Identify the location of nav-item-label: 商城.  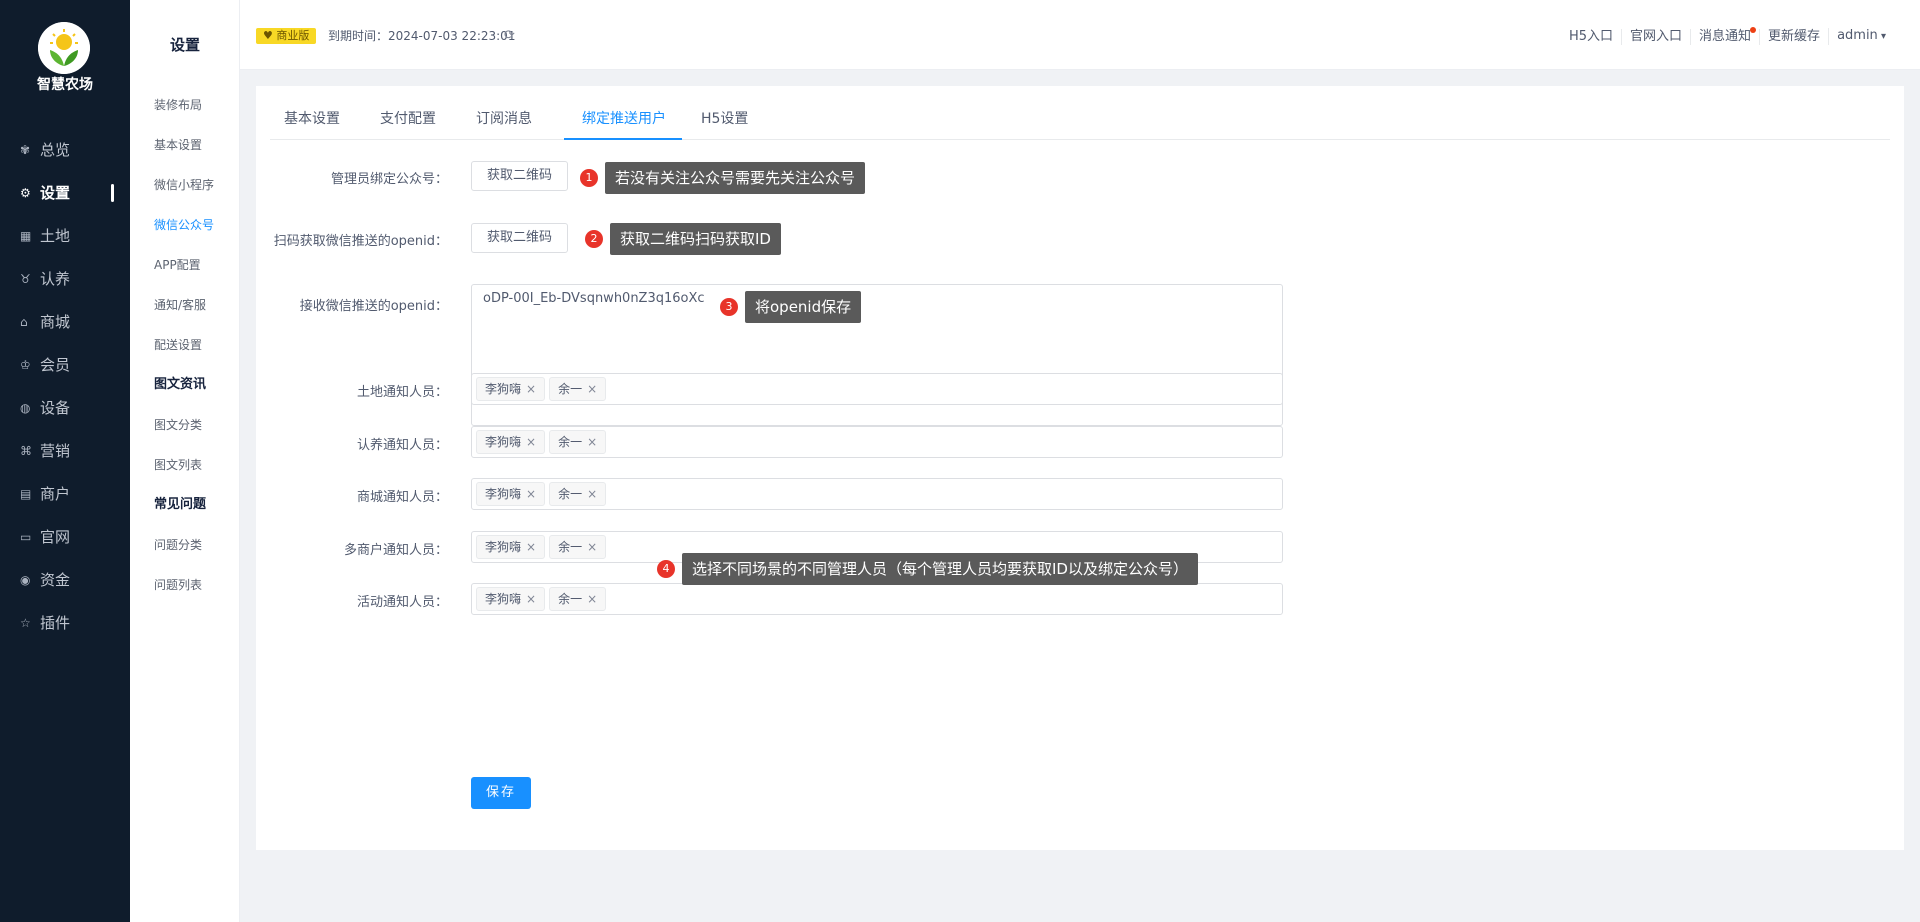
(55, 322).